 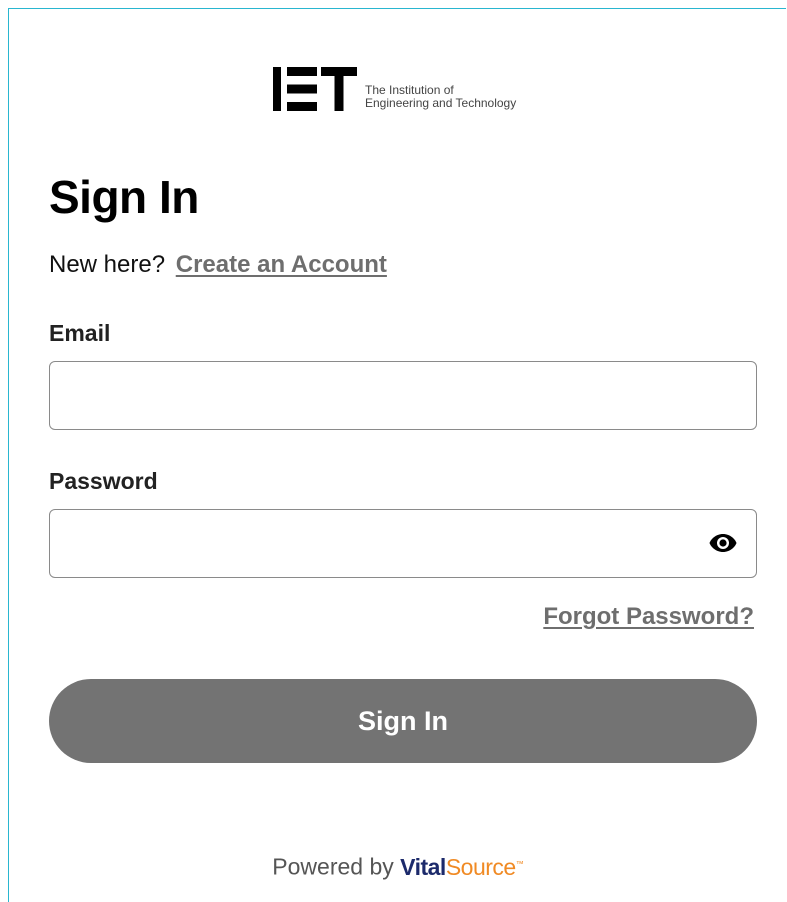 What do you see at coordinates (103, 481) in the screenshot?
I see `password-label: Password` at bounding box center [103, 481].